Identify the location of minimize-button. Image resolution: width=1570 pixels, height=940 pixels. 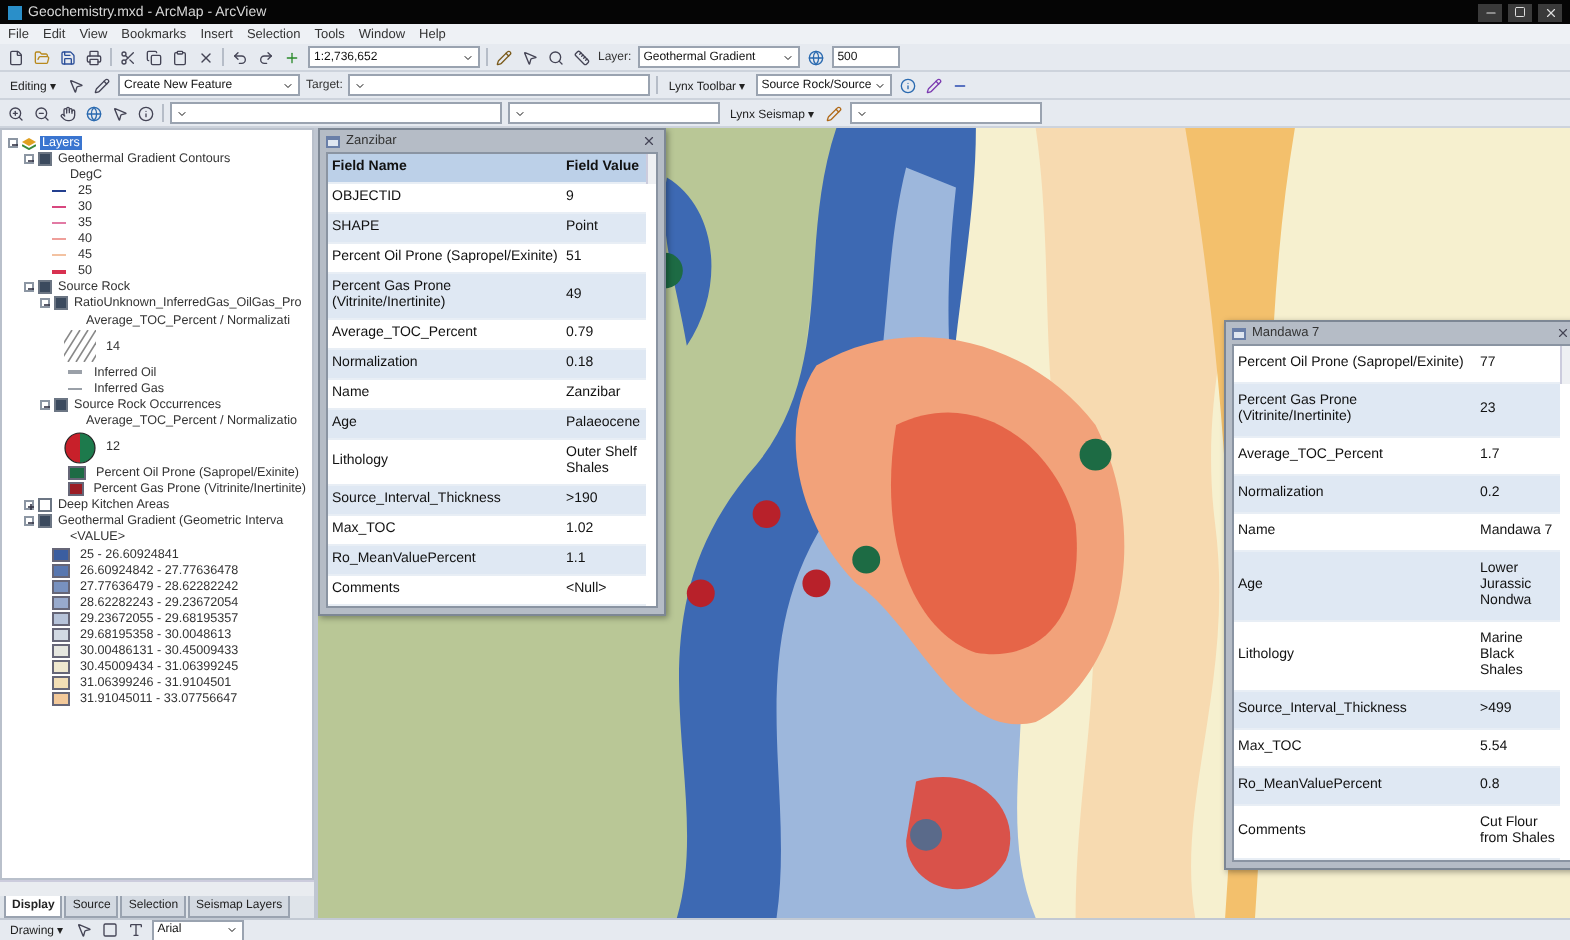
(1490, 12).